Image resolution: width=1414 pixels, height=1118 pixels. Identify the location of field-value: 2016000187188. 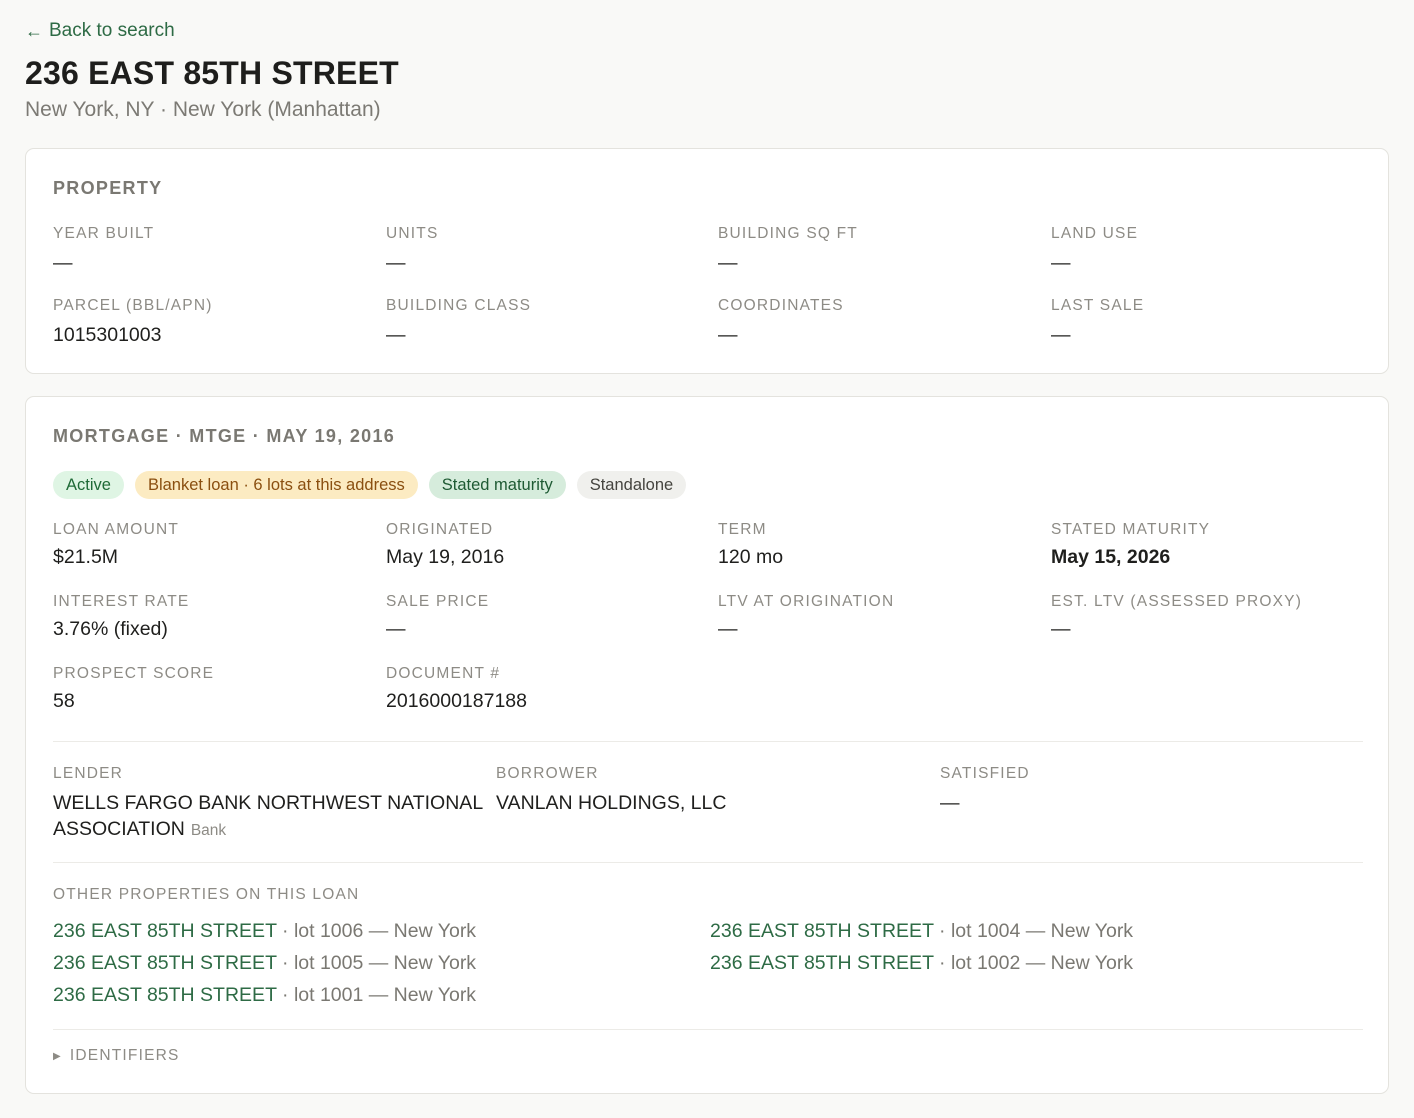
(456, 701).